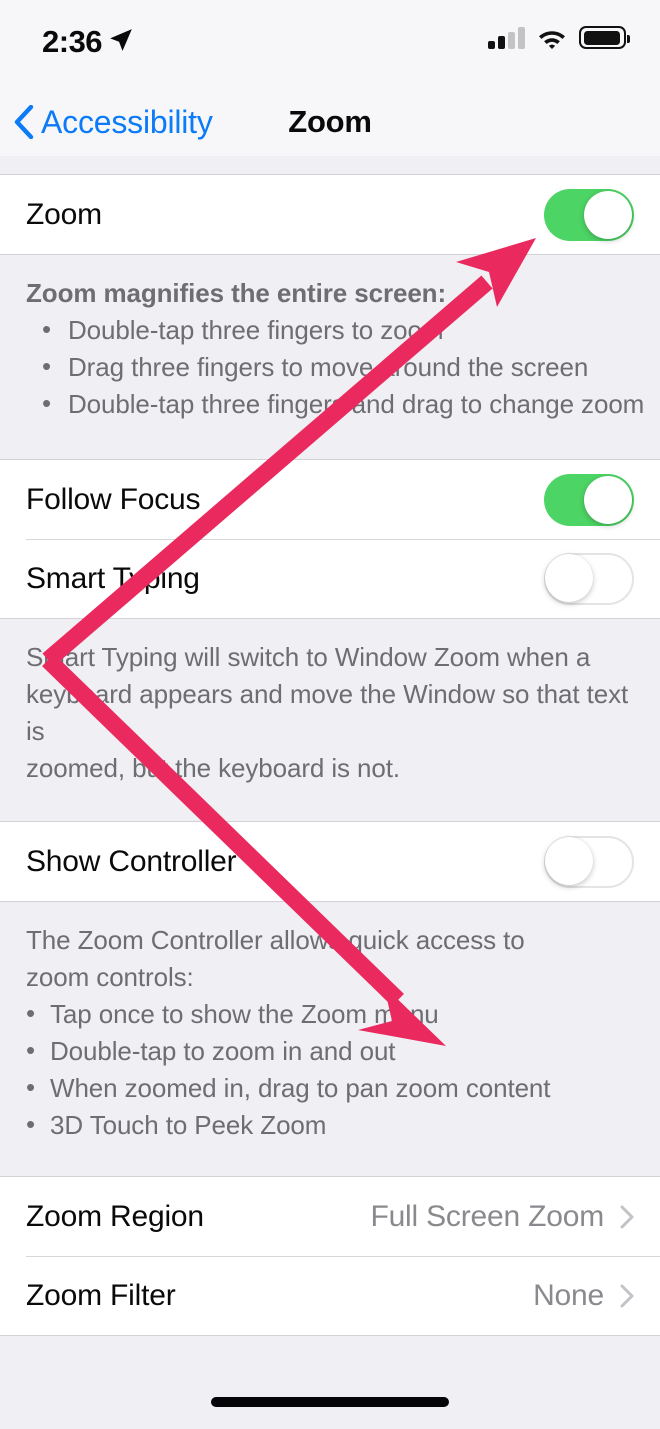 The width and height of the screenshot is (660, 1429). Describe the element at coordinates (330, 1125) in the screenshot. I see `list-item: 3D Touch to Peek Zoom` at that location.